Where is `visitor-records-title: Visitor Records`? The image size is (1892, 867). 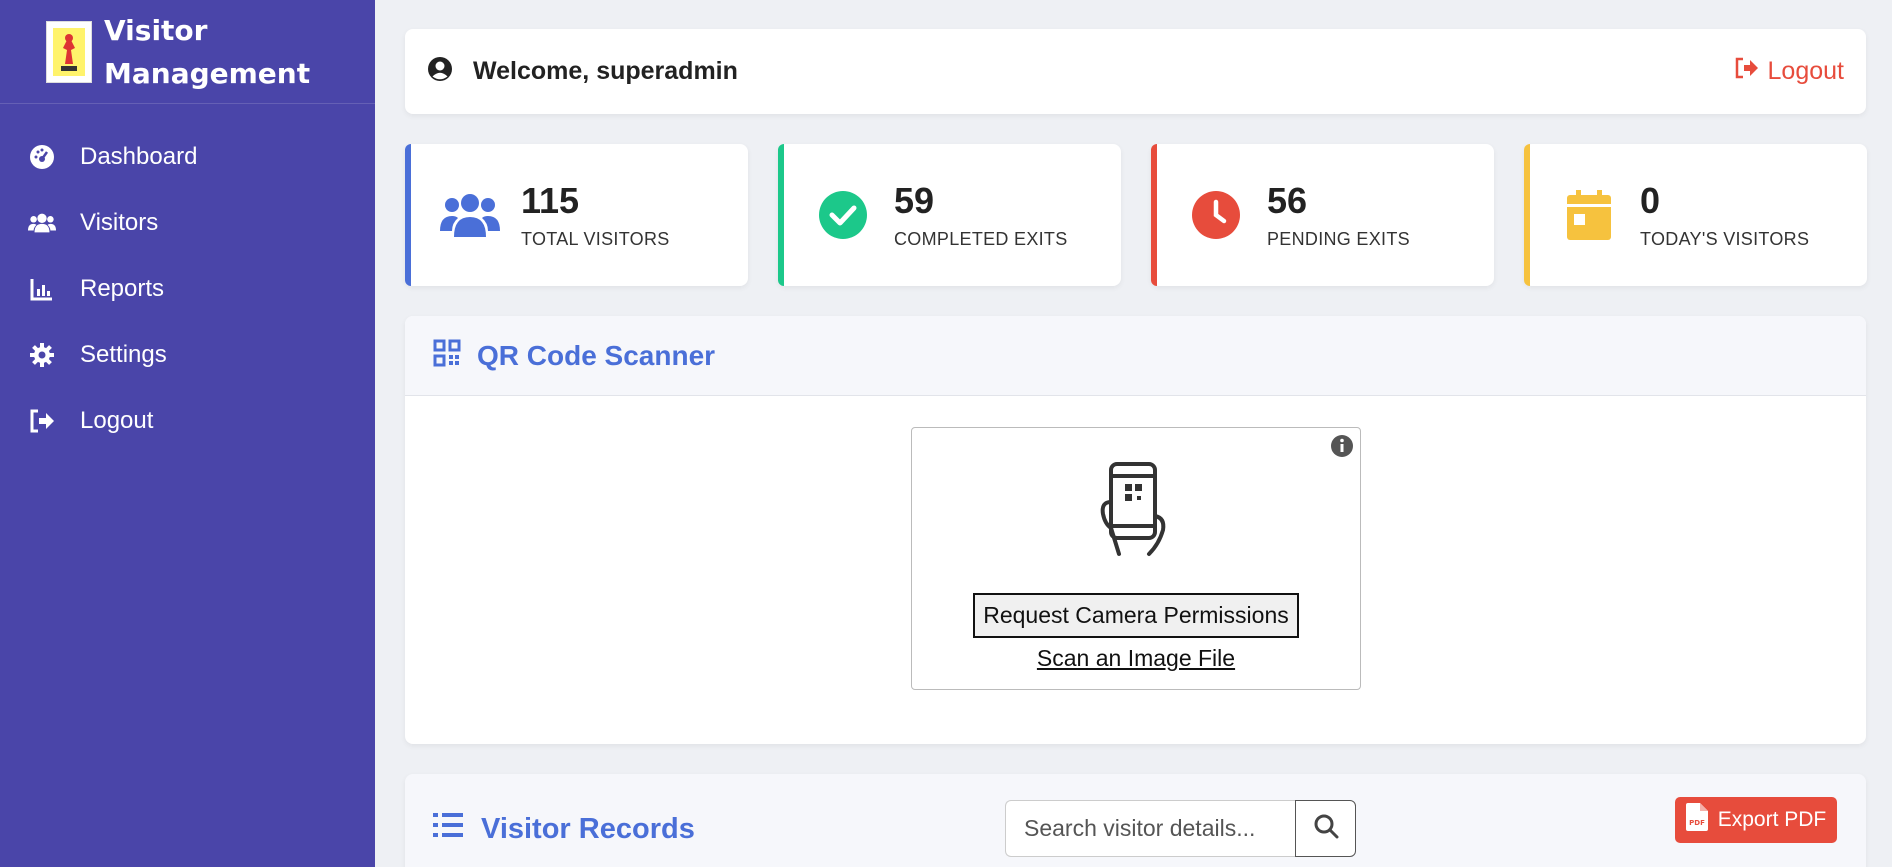
visitor-records-title: Visitor Records is located at coordinates (588, 828).